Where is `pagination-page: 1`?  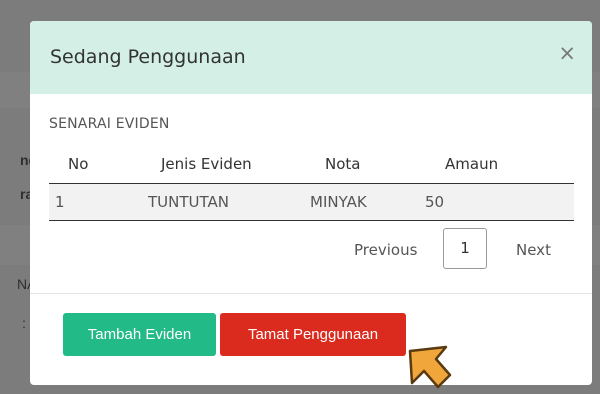 pagination-page: 1 is located at coordinates (465, 248).